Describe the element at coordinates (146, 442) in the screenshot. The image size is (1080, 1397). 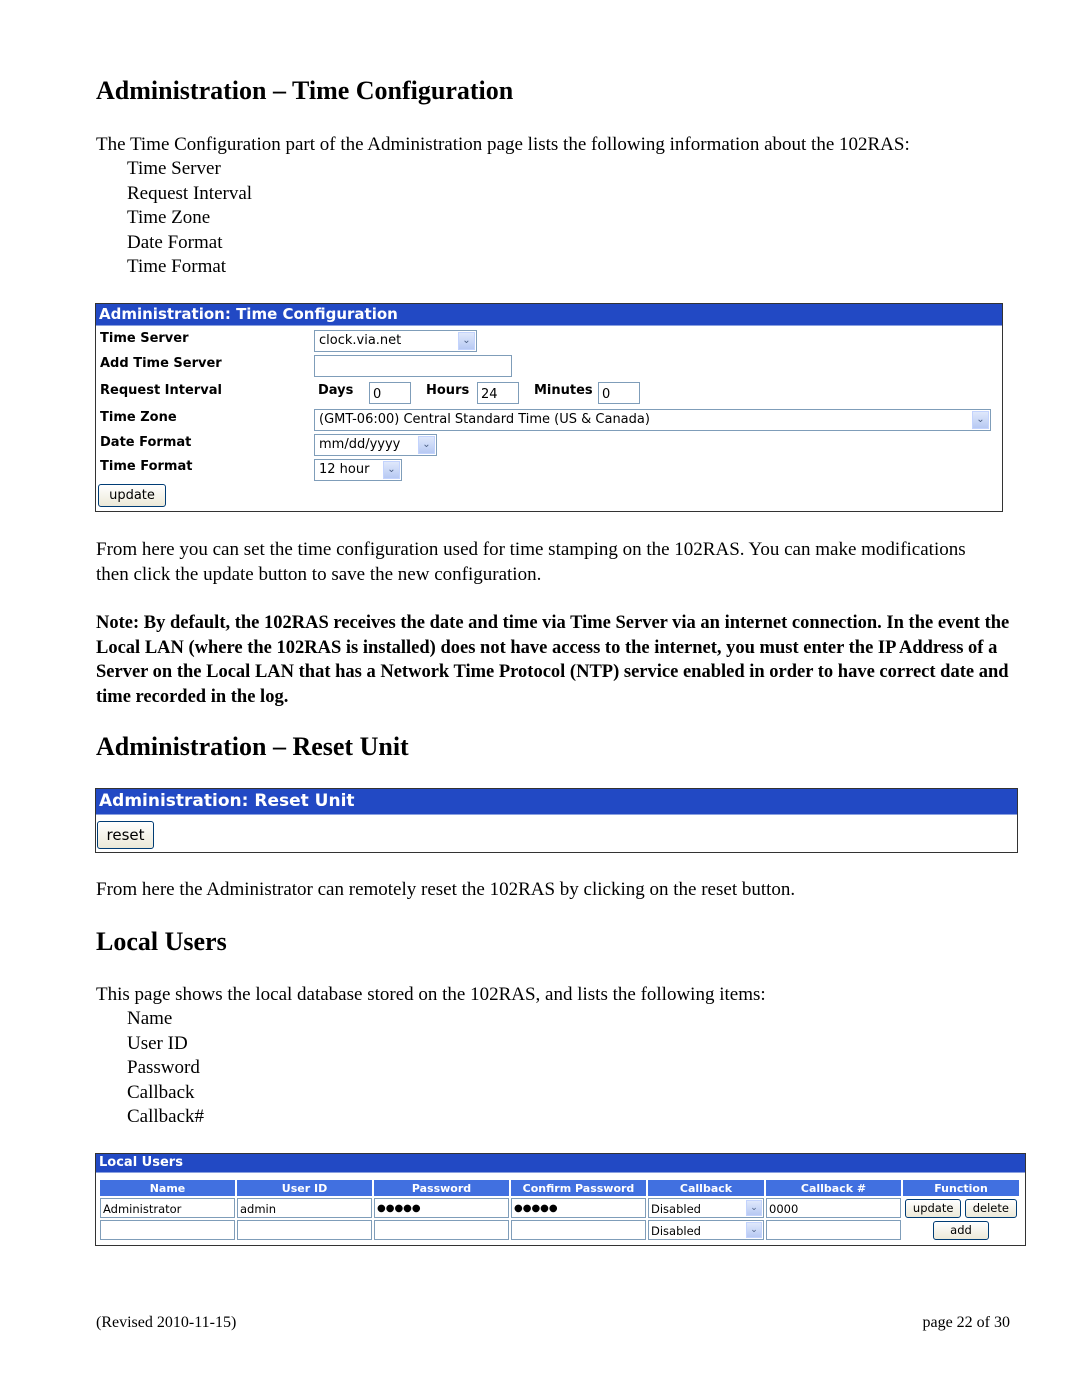
I see `date-format-label: Date Format` at that location.